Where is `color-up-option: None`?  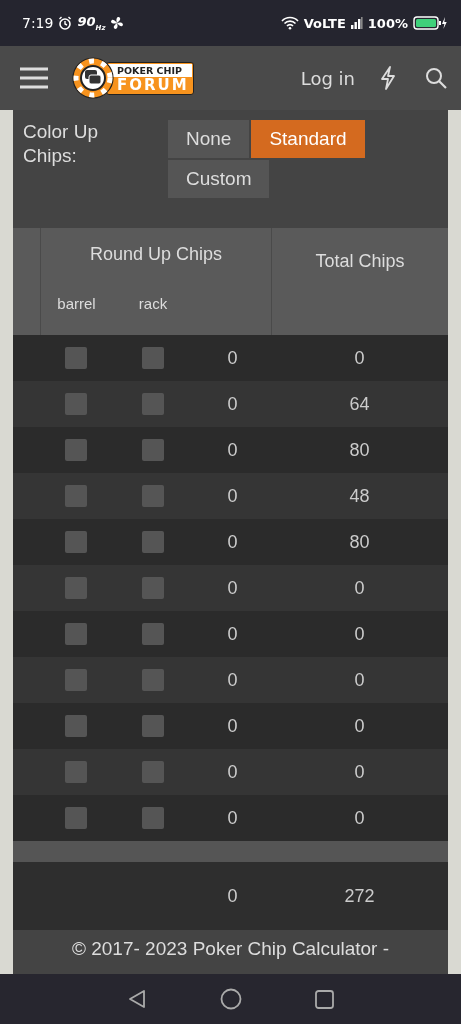
color-up-option: None is located at coordinates (209, 139).